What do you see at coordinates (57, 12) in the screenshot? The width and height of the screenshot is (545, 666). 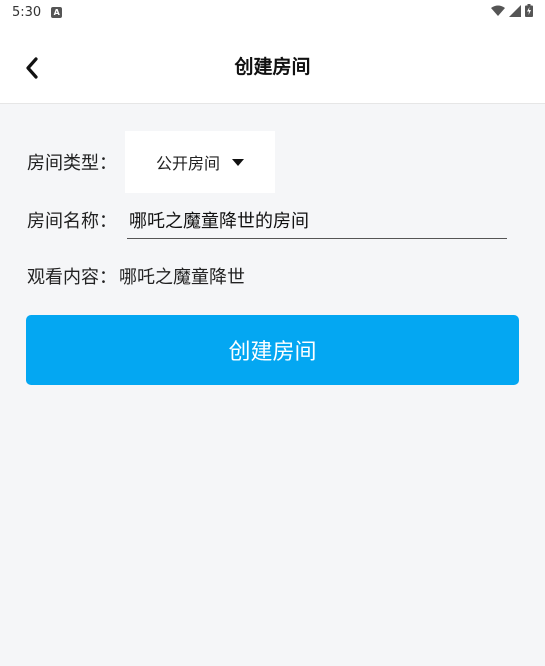 I see `notification-icon: A` at bounding box center [57, 12].